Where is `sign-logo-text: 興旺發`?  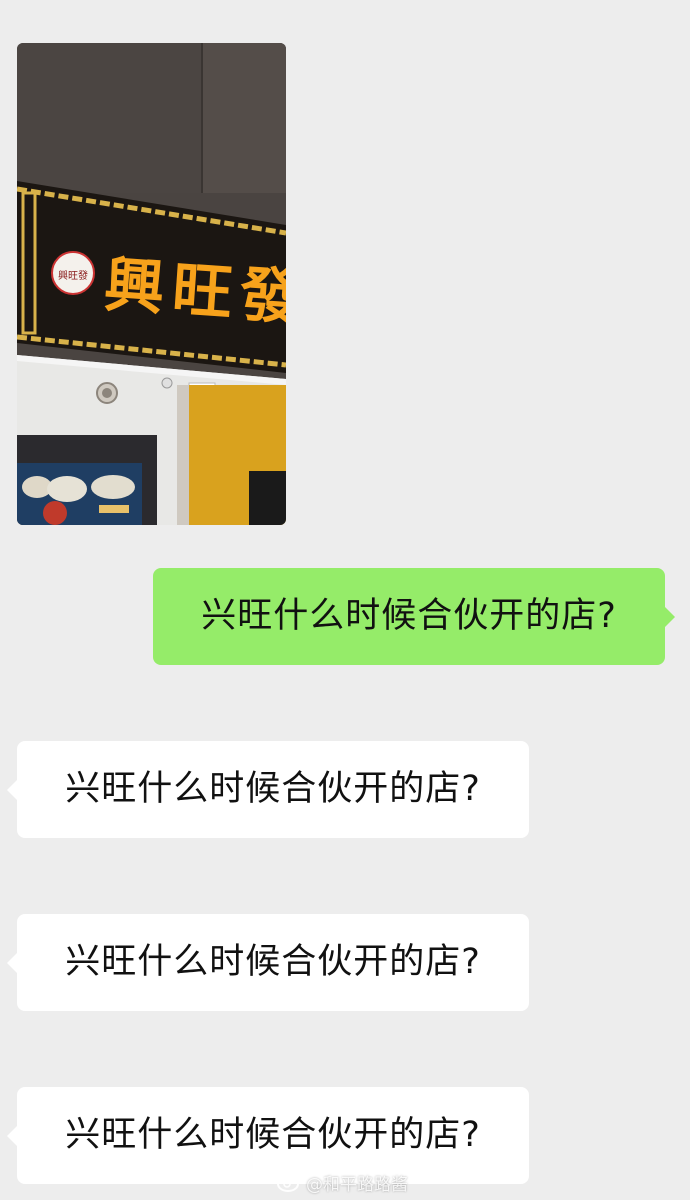
sign-logo-text: 興旺發 is located at coordinates (73, 275).